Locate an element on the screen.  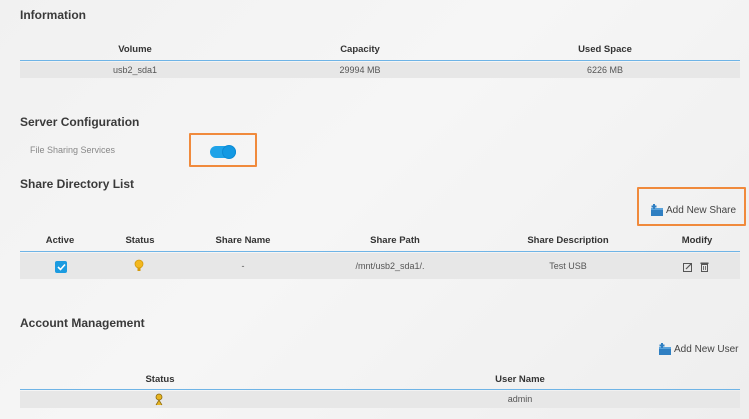
add-new-share-label: Add New Share is located at coordinates (701, 210).